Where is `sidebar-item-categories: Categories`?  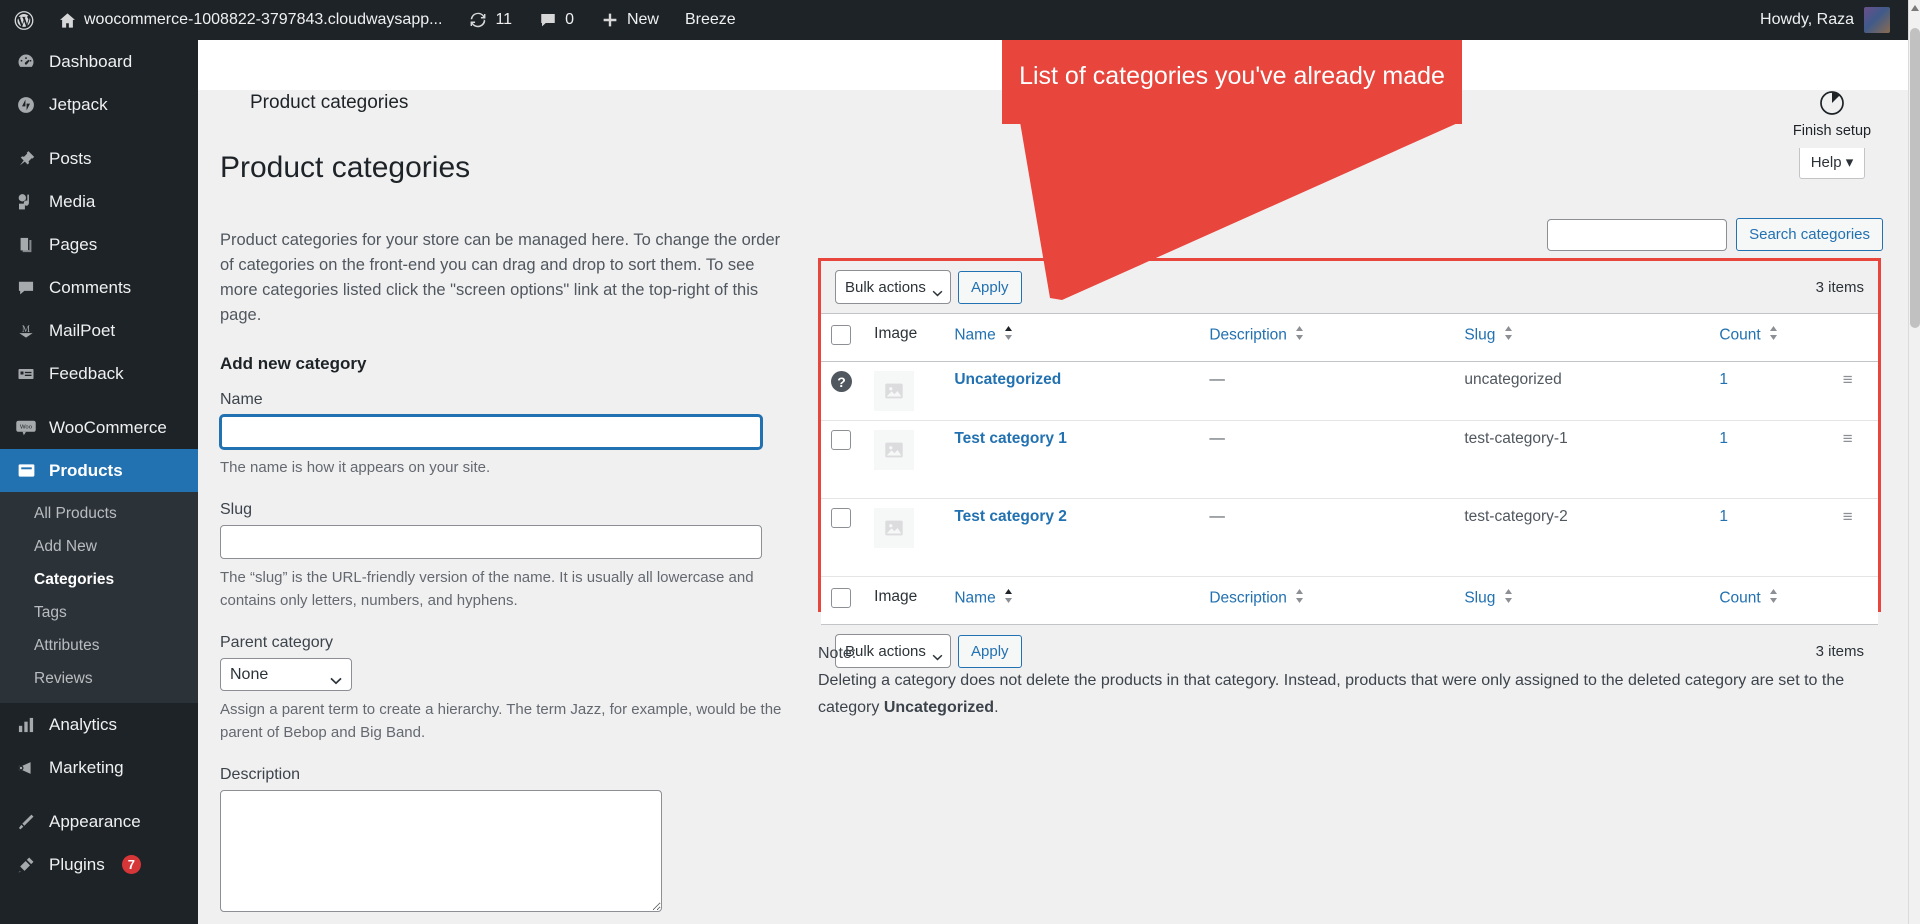 sidebar-item-categories: Categories is located at coordinates (99, 579).